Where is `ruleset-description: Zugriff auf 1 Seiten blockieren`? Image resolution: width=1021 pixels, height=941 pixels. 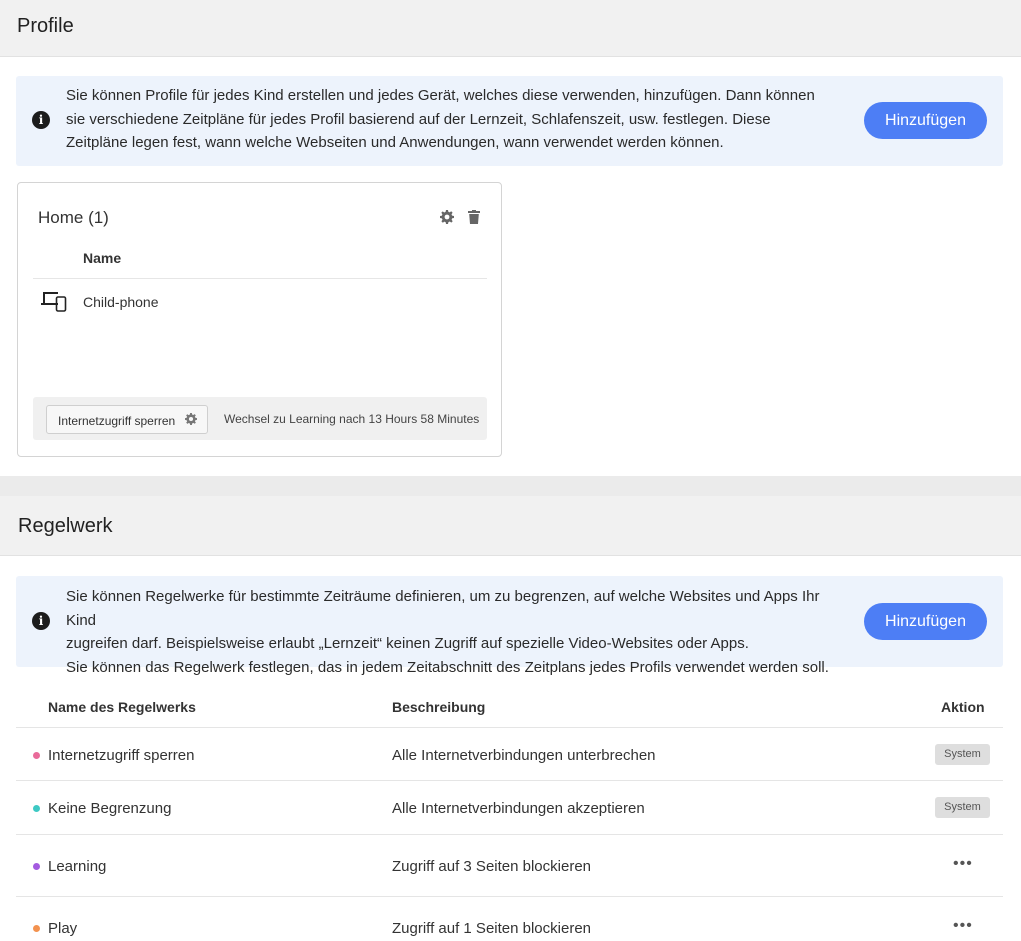
ruleset-description: Zugriff auf 1 Seiten blockieren is located at coordinates (492, 928).